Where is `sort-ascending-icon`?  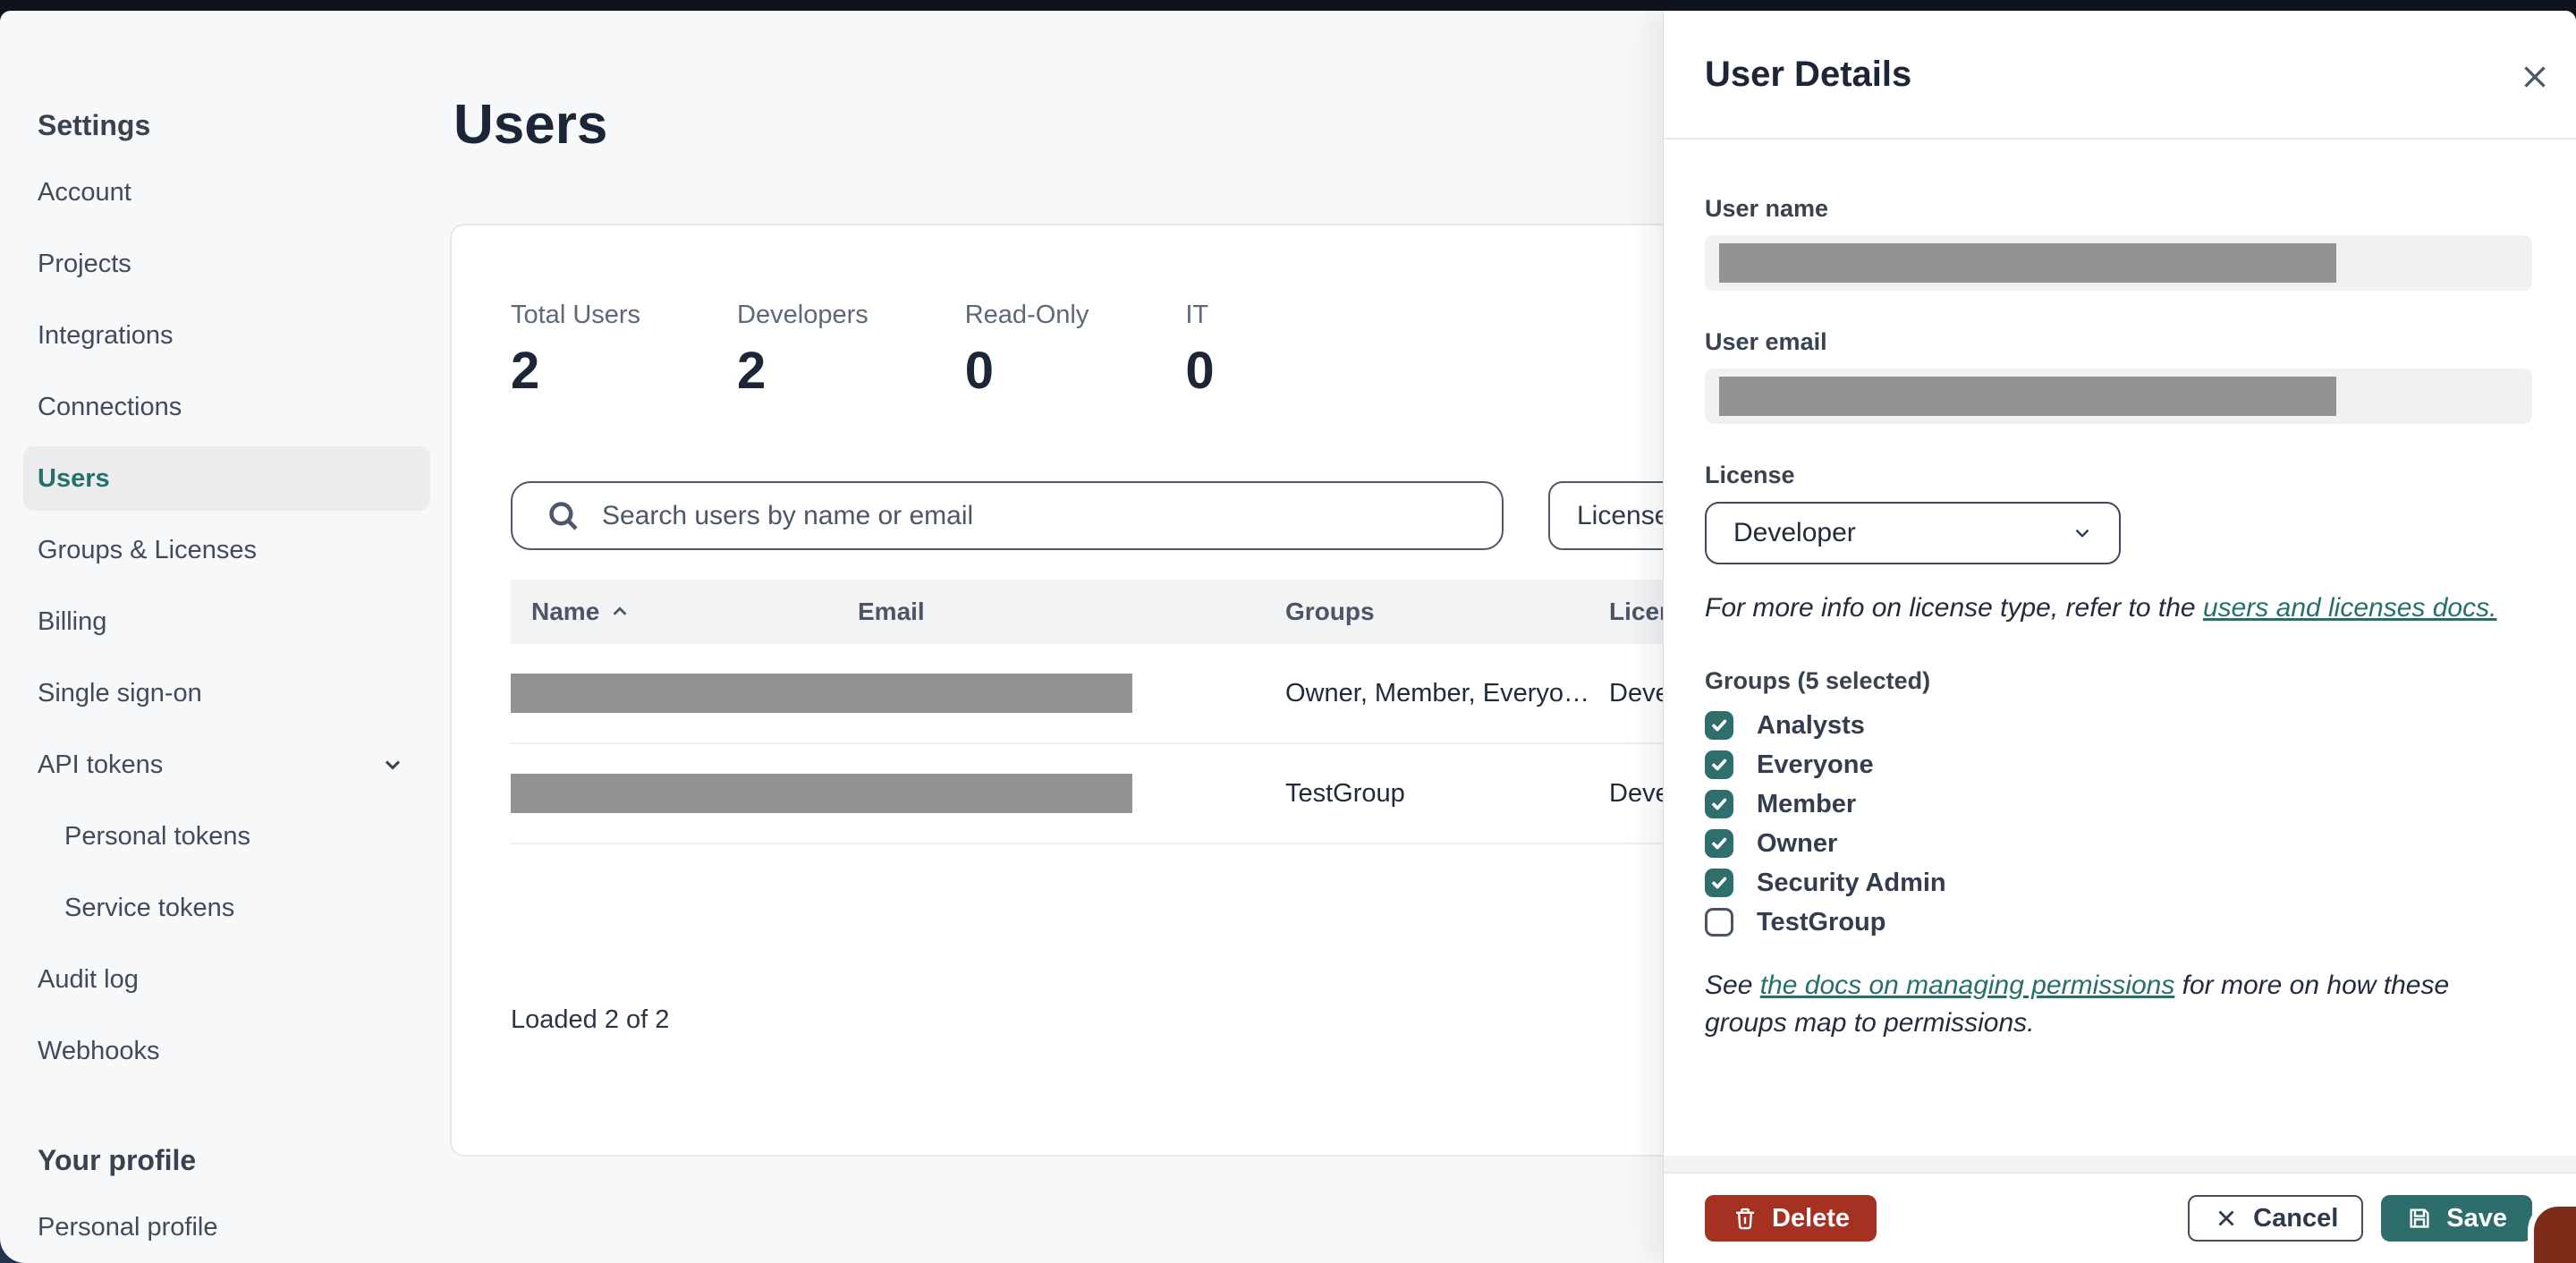 sort-ascending-icon is located at coordinates (620, 610).